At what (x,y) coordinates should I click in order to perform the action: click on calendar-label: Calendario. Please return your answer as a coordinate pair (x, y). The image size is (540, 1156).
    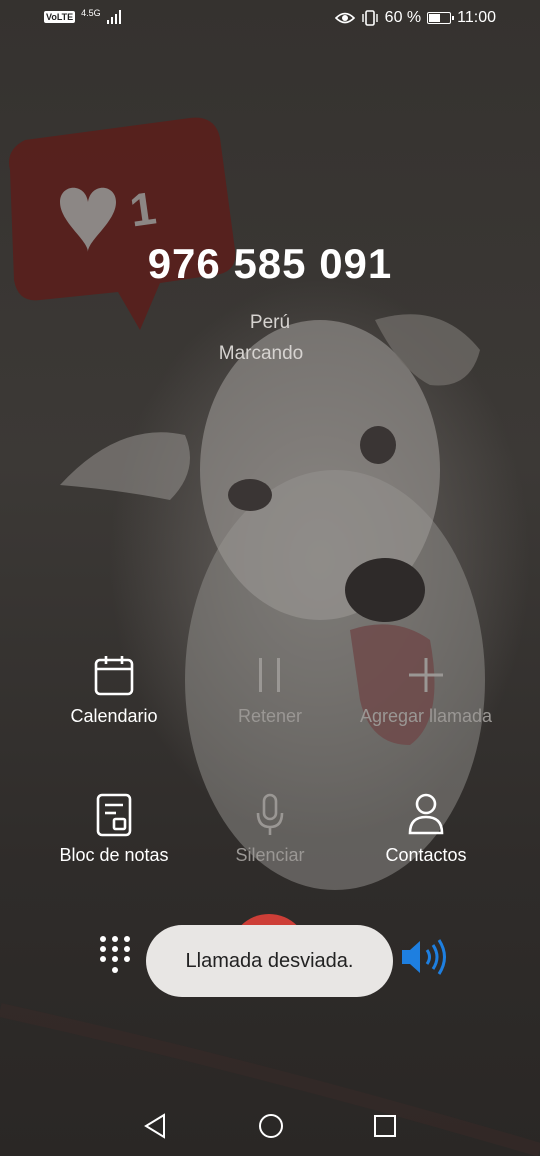
    Looking at the image, I should click on (114, 716).